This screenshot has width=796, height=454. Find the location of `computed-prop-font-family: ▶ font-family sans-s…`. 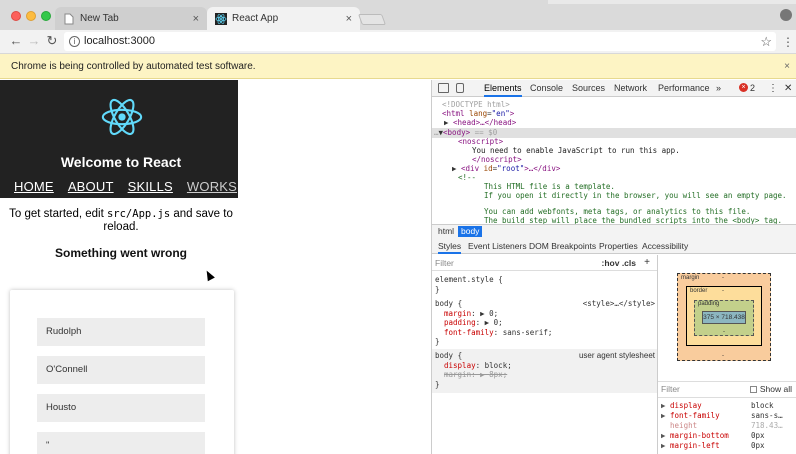

computed-prop-font-family: ▶ font-family sans-s… is located at coordinates (727, 416).